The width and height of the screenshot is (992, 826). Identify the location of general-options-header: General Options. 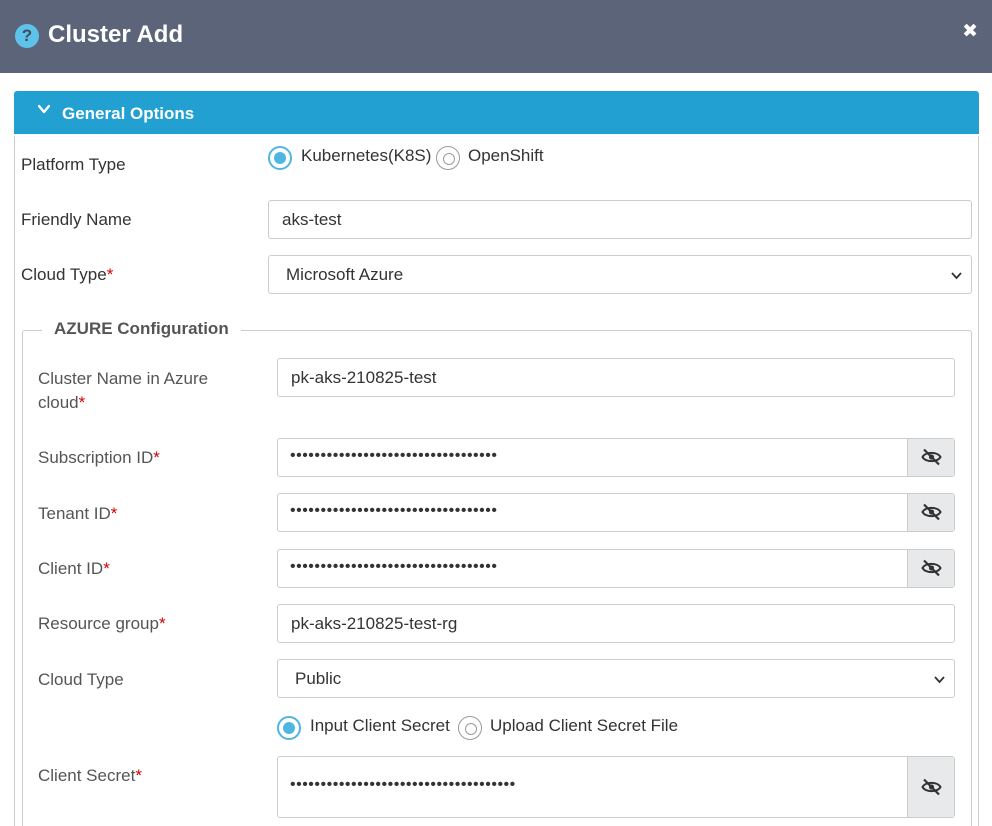
(496, 112).